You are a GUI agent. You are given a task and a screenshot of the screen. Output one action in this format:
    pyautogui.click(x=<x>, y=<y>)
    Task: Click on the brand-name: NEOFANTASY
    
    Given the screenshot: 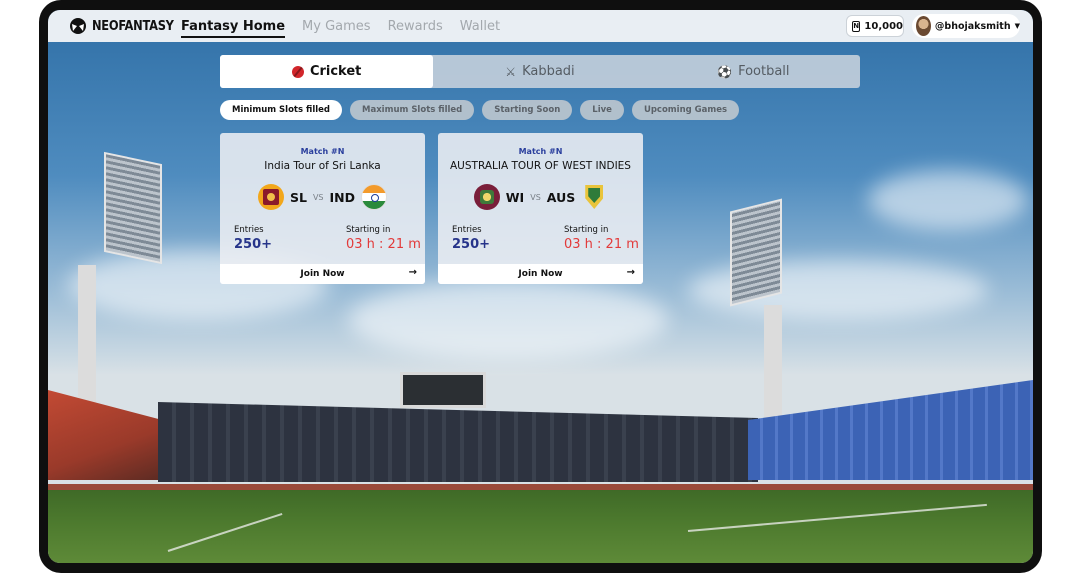 What is the action you would take?
    pyautogui.click(x=133, y=26)
    